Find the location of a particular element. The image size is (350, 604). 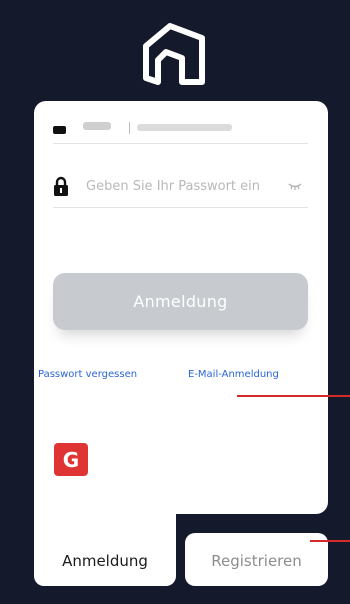

google-login-button: G is located at coordinates (71, 459).